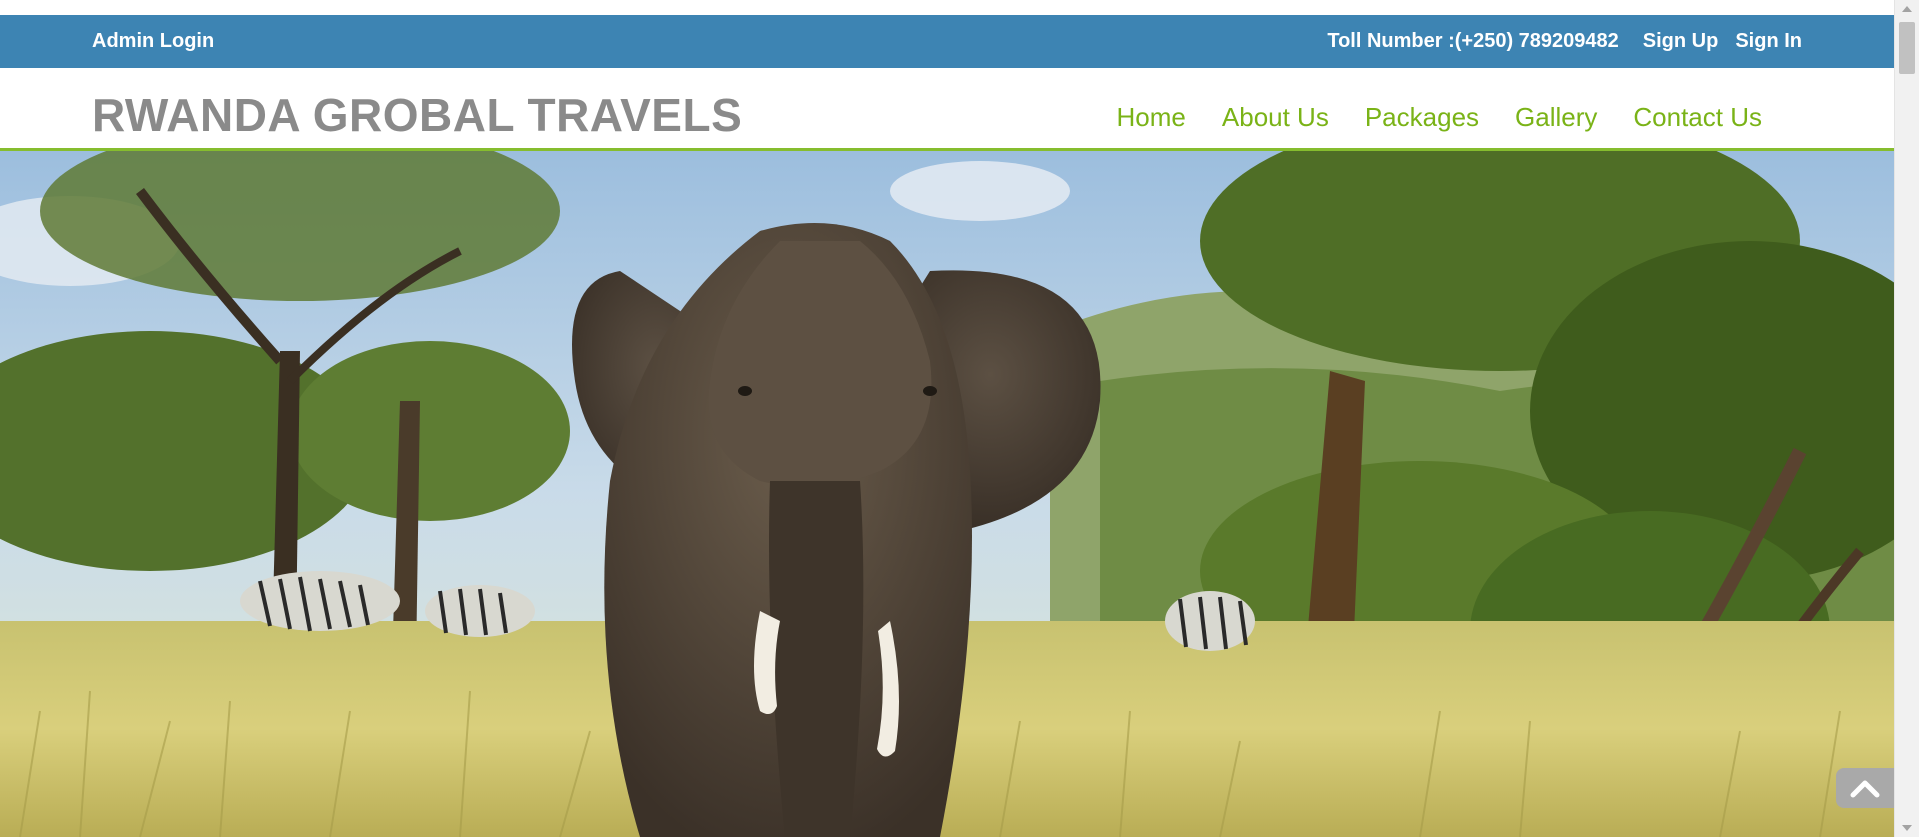 Image resolution: width=1919 pixels, height=837 pixels. I want to click on chevron-up-icon, so click(1865, 789).